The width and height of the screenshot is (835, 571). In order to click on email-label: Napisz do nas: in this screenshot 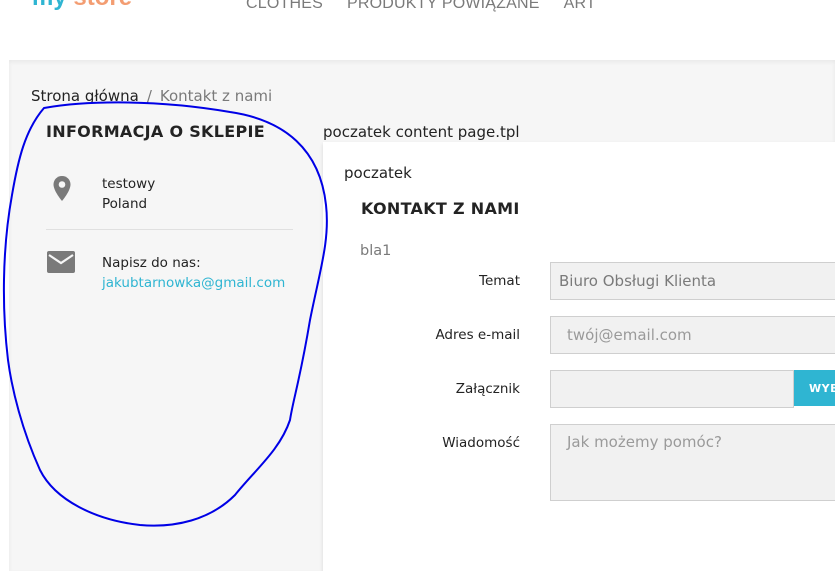, I will do `click(151, 263)`.